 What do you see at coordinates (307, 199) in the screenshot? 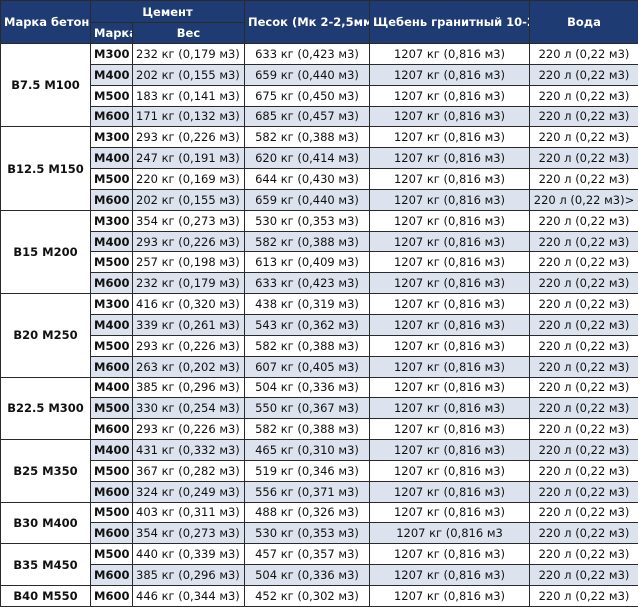
I see `sand-cell: 659 кг (0,440 м3)` at bounding box center [307, 199].